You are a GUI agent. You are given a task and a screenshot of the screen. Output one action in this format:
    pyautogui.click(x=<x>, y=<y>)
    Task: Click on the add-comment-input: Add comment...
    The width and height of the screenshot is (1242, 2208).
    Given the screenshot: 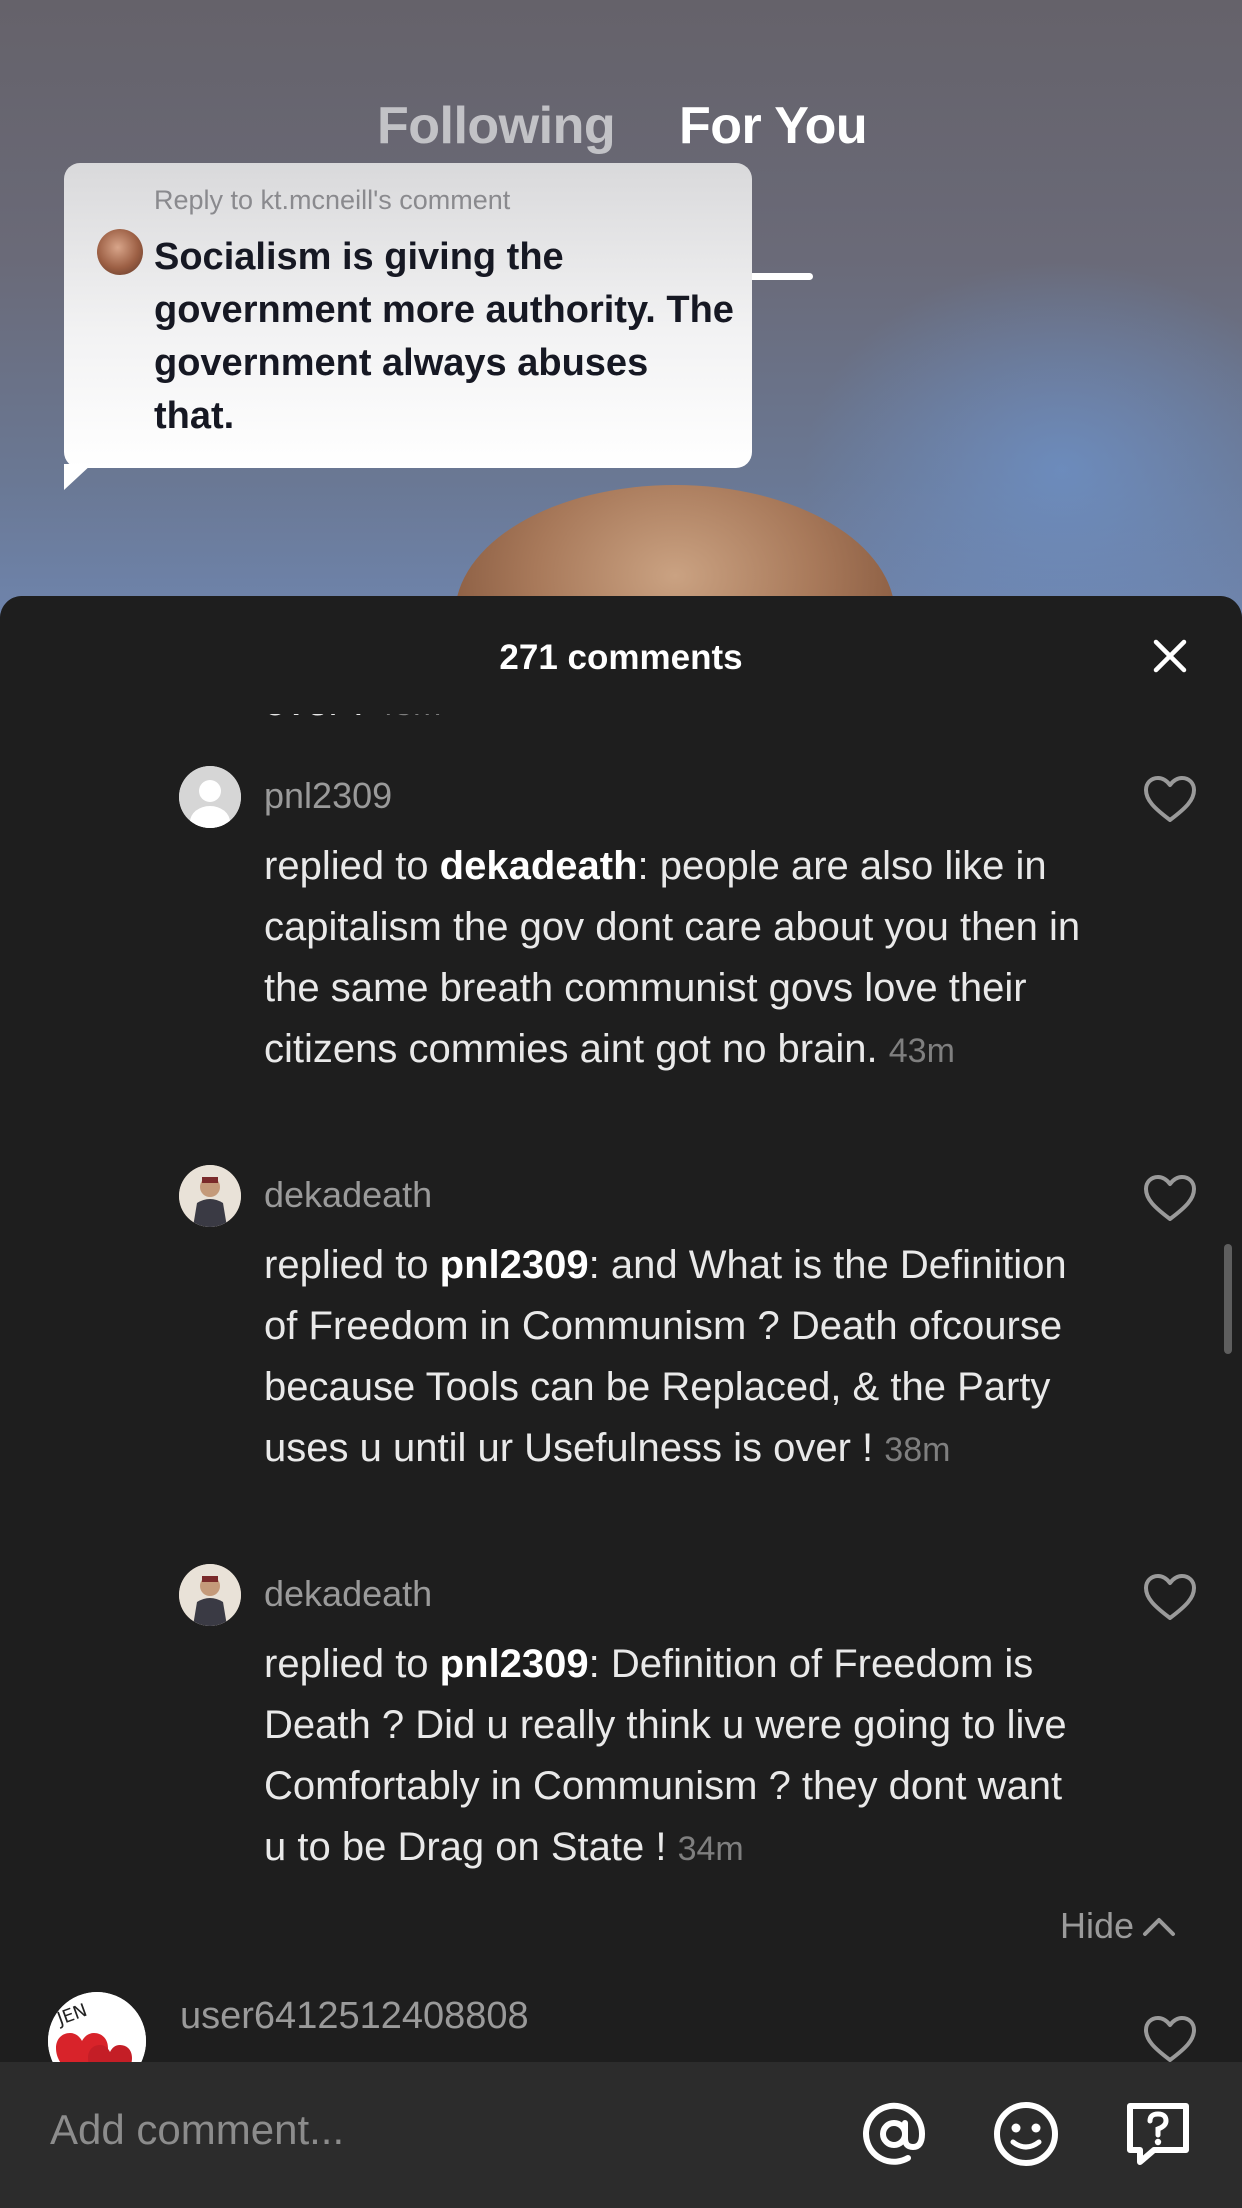 What is the action you would take?
    pyautogui.click(x=197, y=2130)
    